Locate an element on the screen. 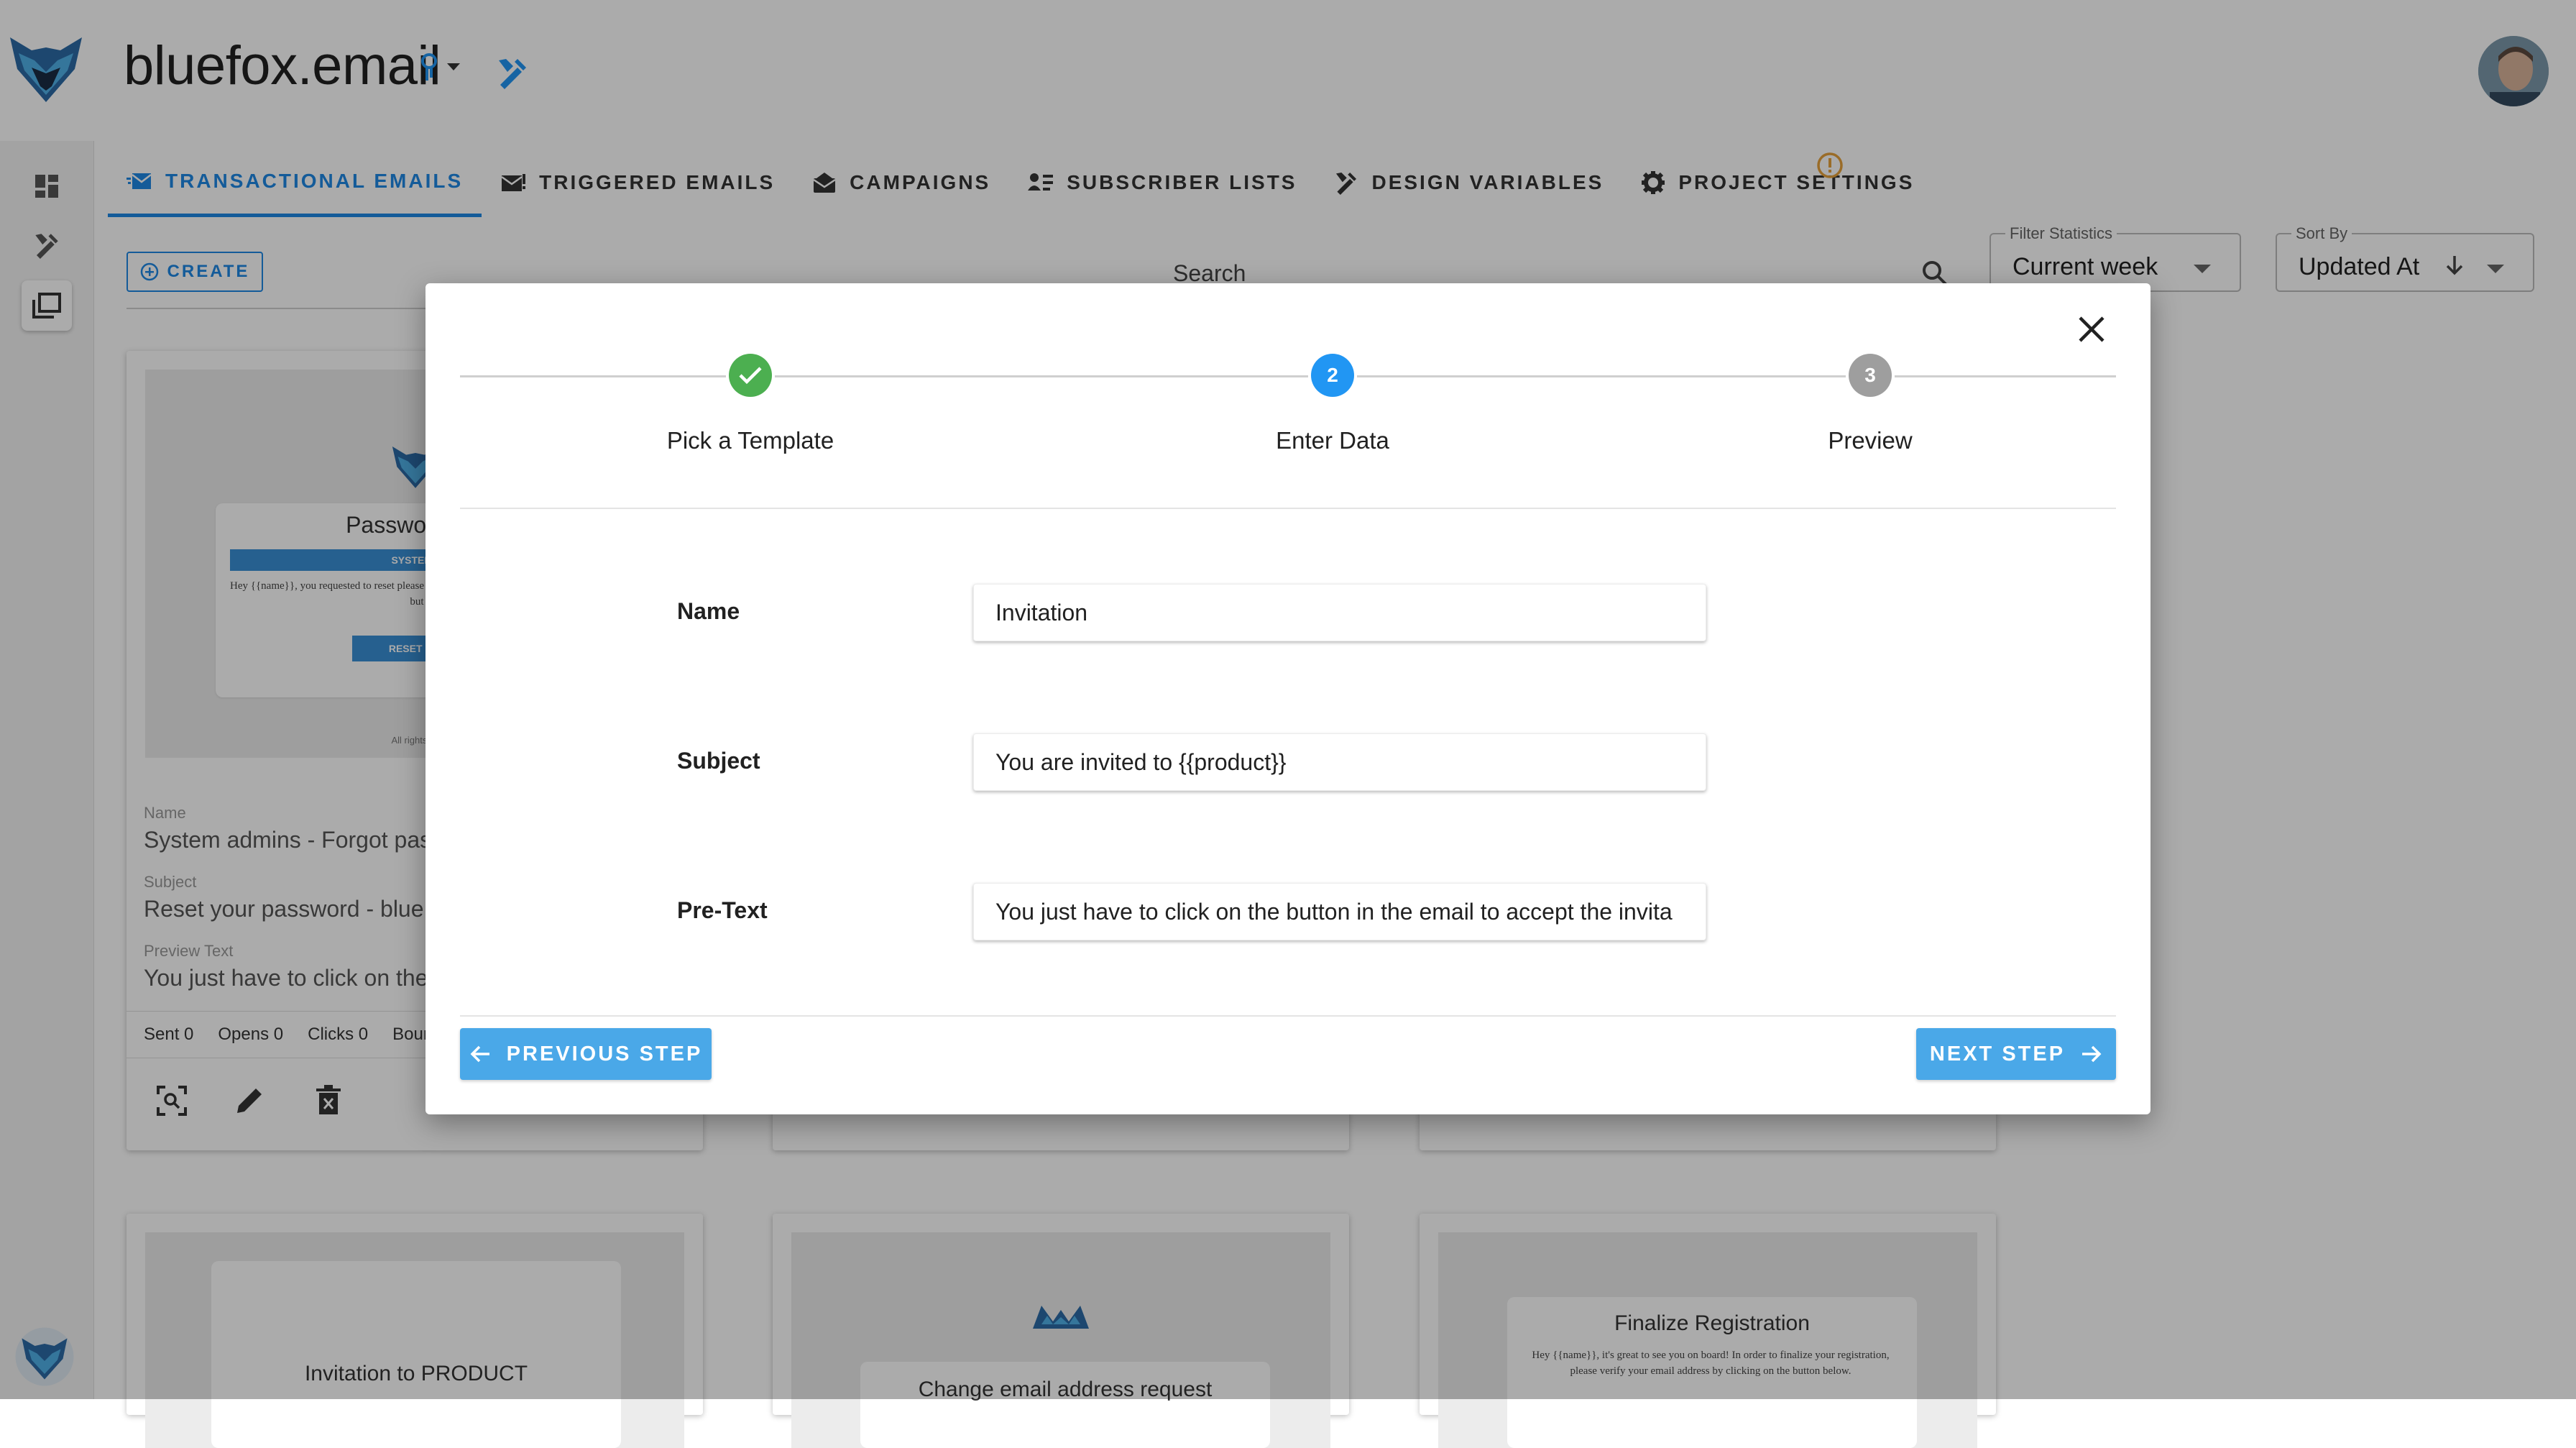 The height and width of the screenshot is (1448, 2576). name-field-label: Name is located at coordinates (708, 611).